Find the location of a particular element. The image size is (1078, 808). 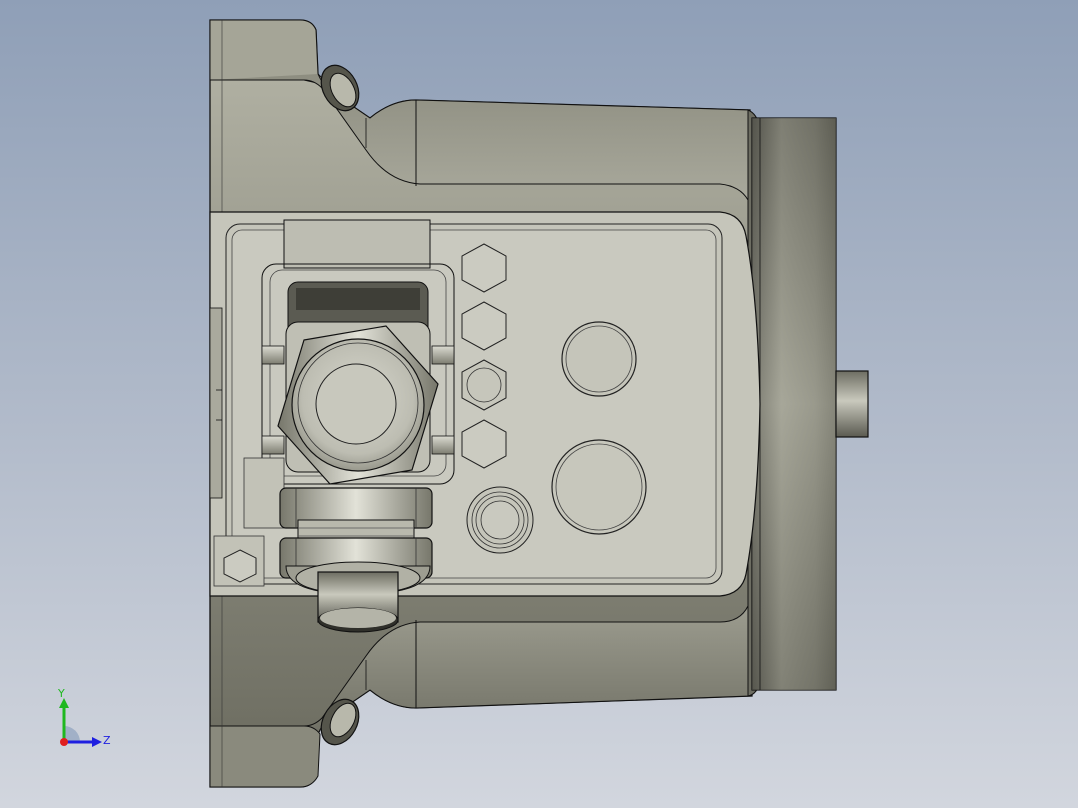

y-axis-label: Y is located at coordinates (61, 693).